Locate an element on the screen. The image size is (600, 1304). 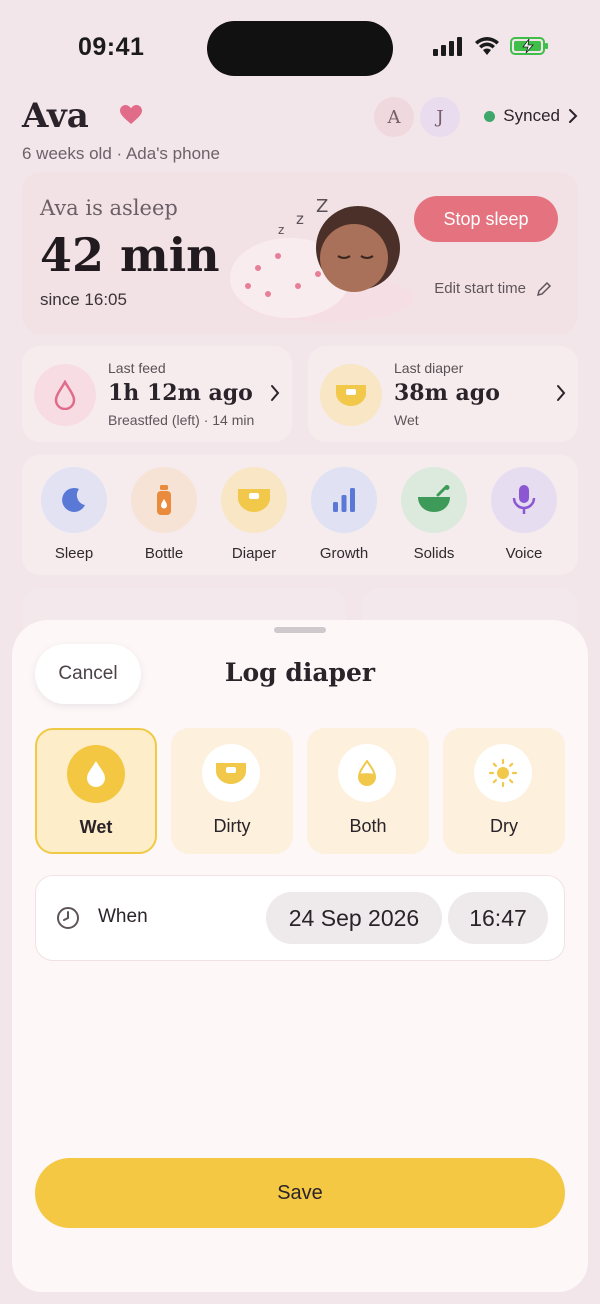
caregiver-avatars: A J is located at coordinates (414, 117).